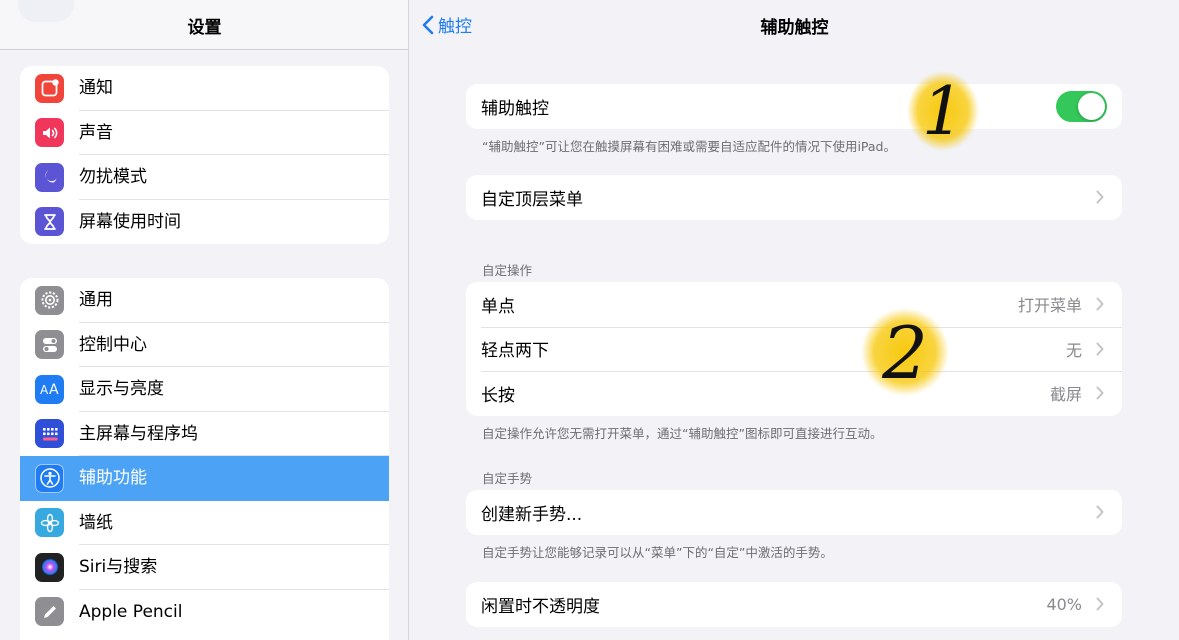 The image size is (1179, 640). I want to click on sound-icon, so click(49, 133).